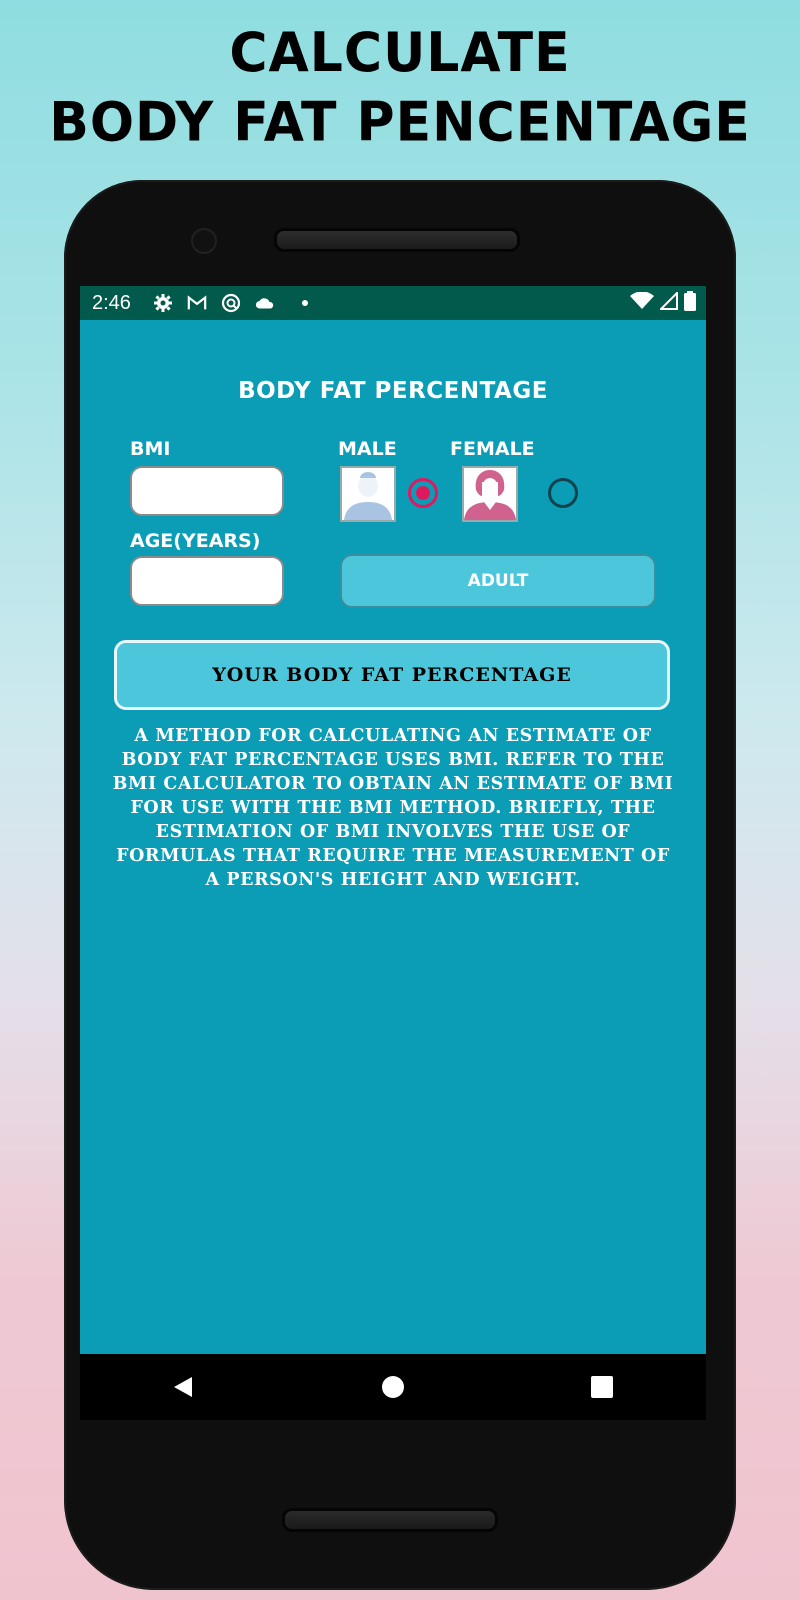 This screenshot has width=800, height=1600. I want to click on bottom-speaker, so click(390, 1520).